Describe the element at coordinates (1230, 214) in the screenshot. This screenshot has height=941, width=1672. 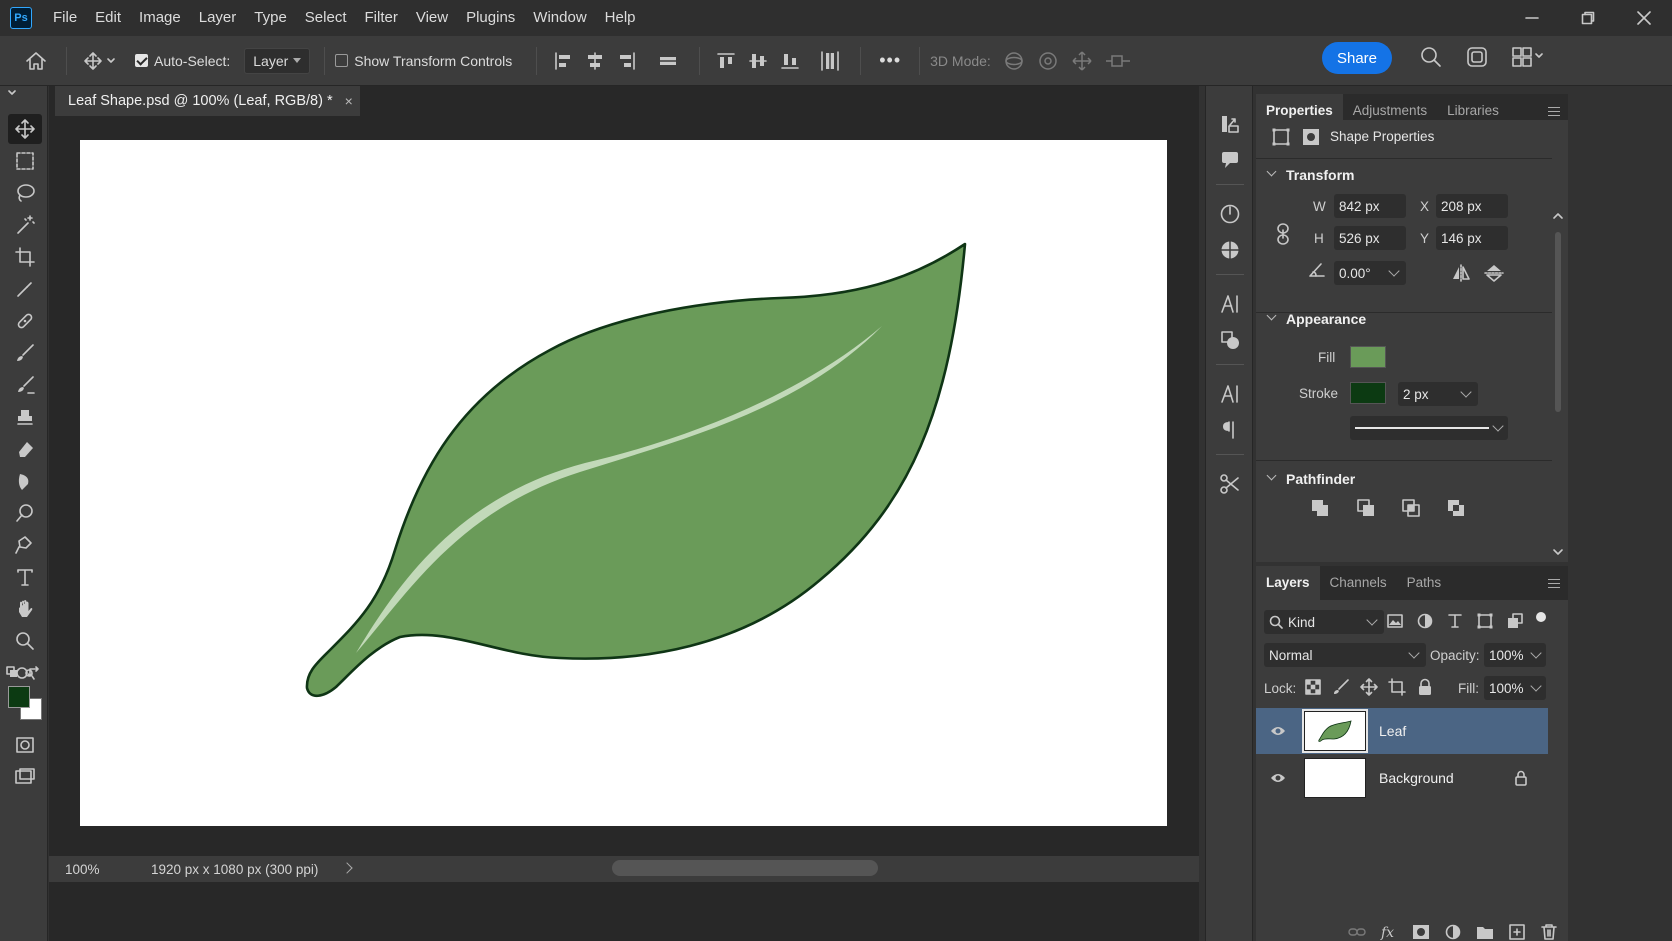
I see `navigator-panel-button` at that location.